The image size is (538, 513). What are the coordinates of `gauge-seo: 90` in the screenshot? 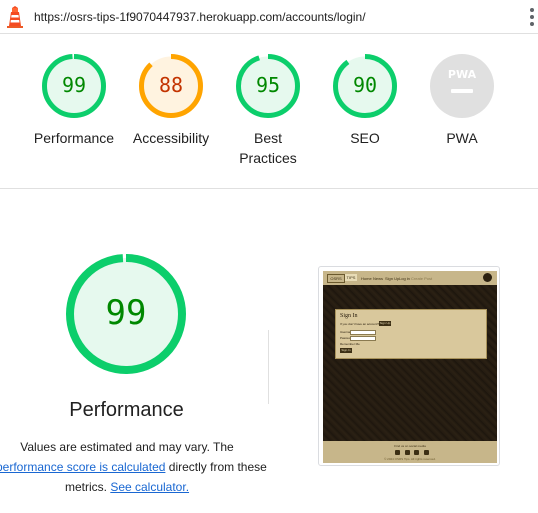 It's located at (365, 86).